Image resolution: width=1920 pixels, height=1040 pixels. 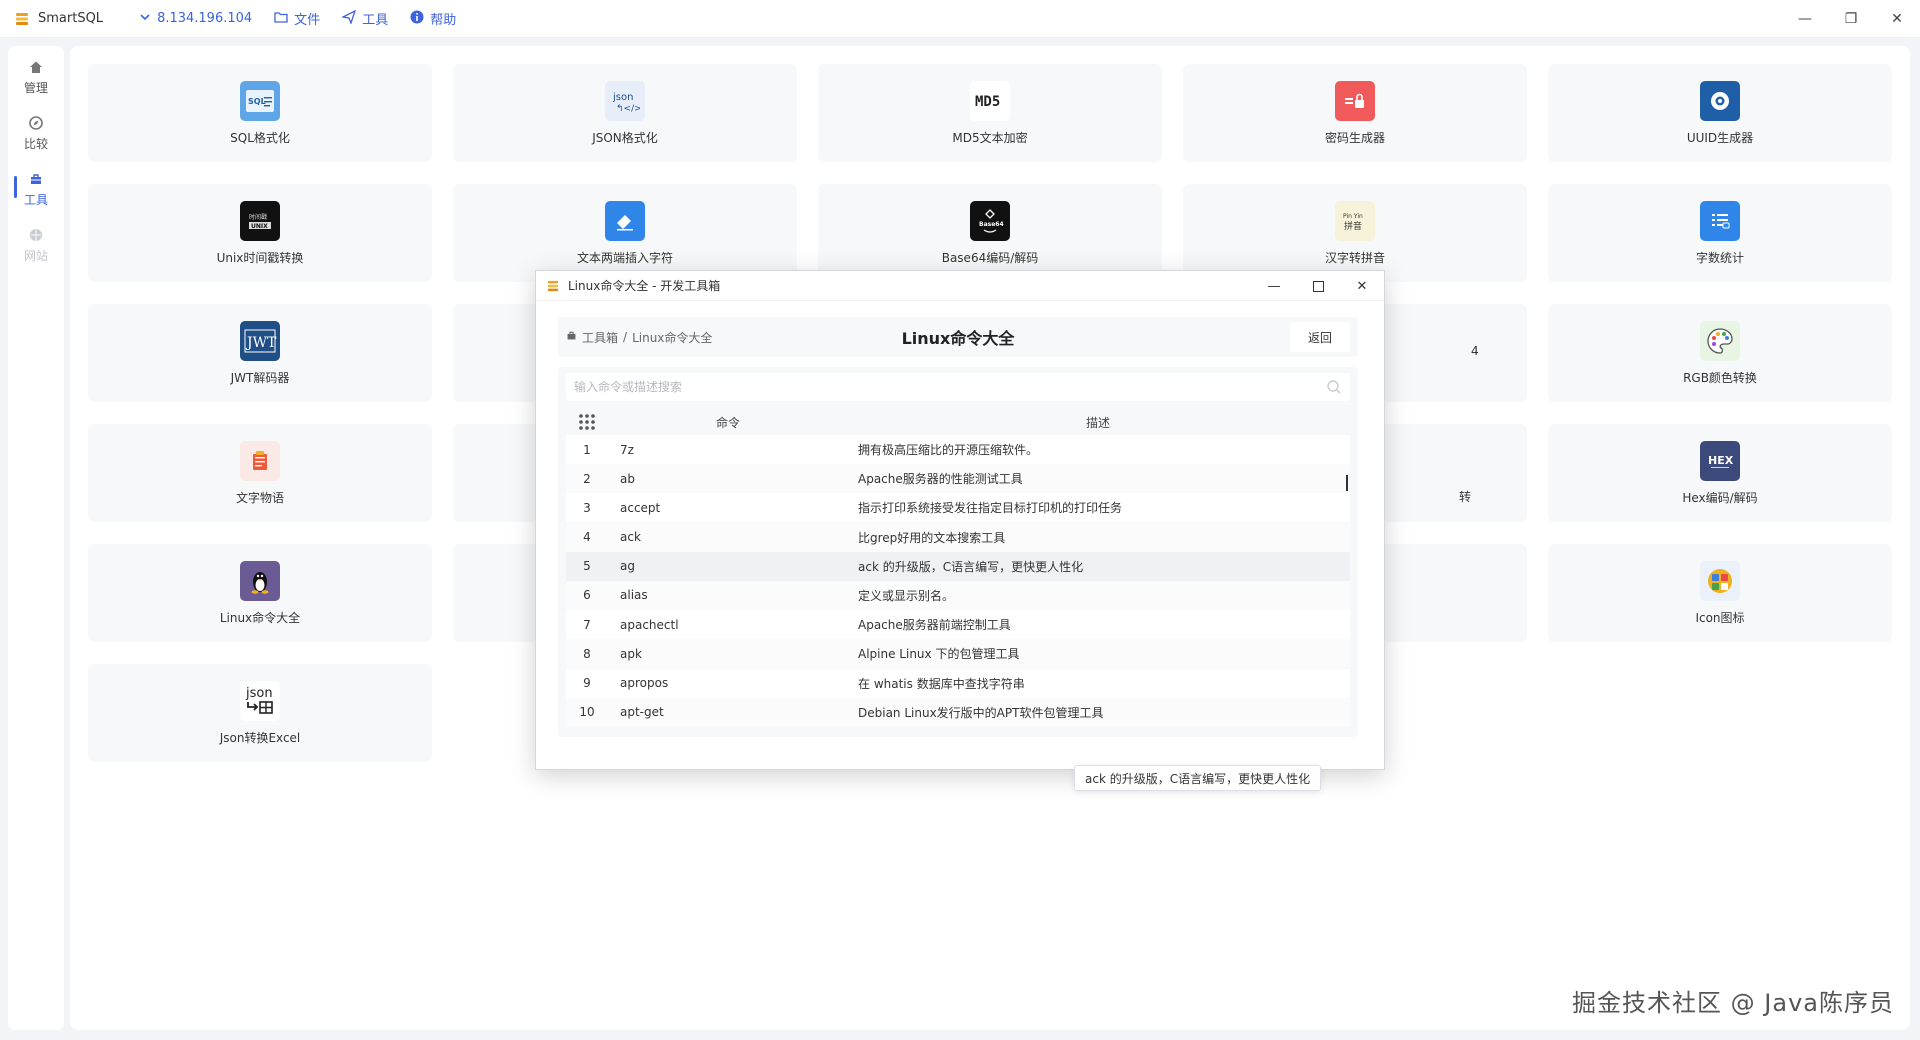 I want to click on tile-label: Hex编码/解码, so click(x=1720, y=497).